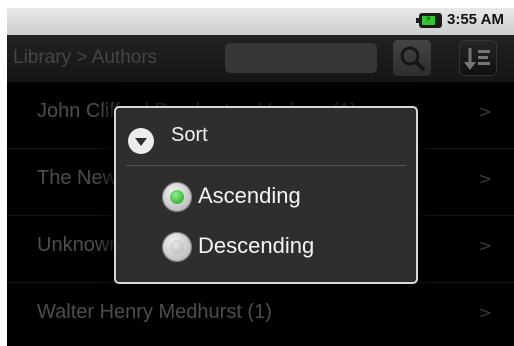 Image resolution: width=514 pixels, height=346 pixels. What do you see at coordinates (141, 141) in the screenshot?
I see `chevron-down-circle-icon` at bounding box center [141, 141].